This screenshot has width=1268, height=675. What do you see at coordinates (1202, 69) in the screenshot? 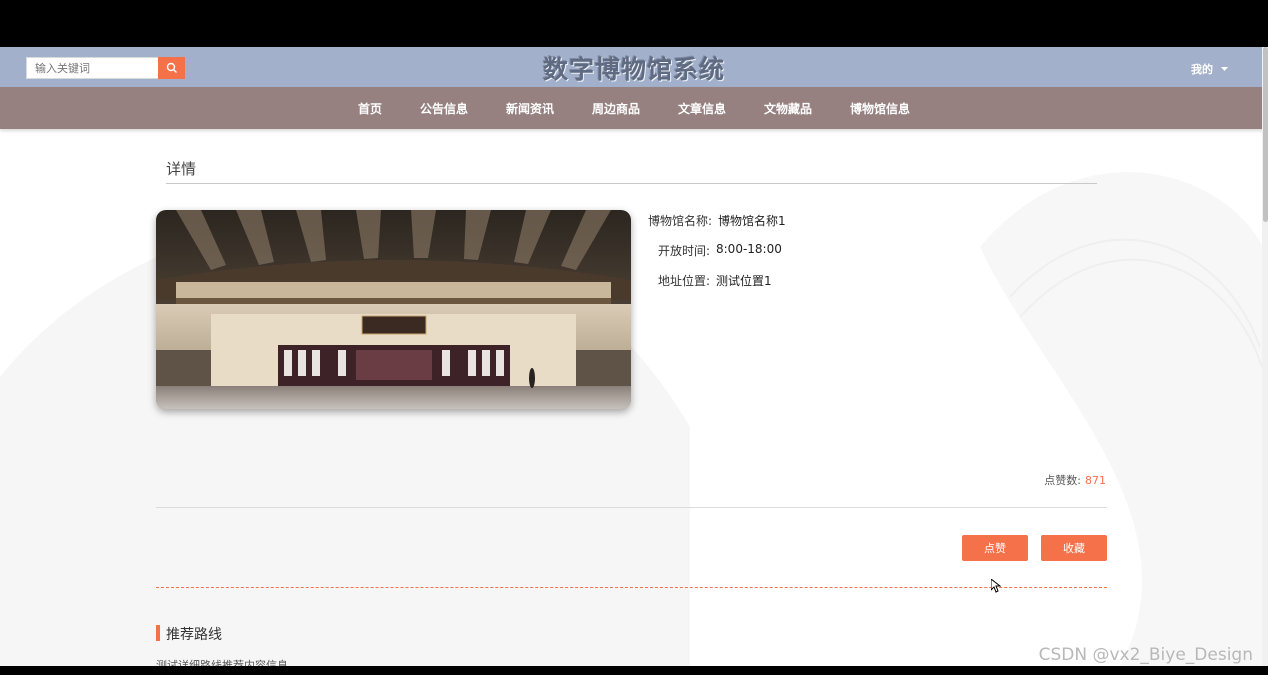
I see `user-menu-label: 我的` at bounding box center [1202, 69].